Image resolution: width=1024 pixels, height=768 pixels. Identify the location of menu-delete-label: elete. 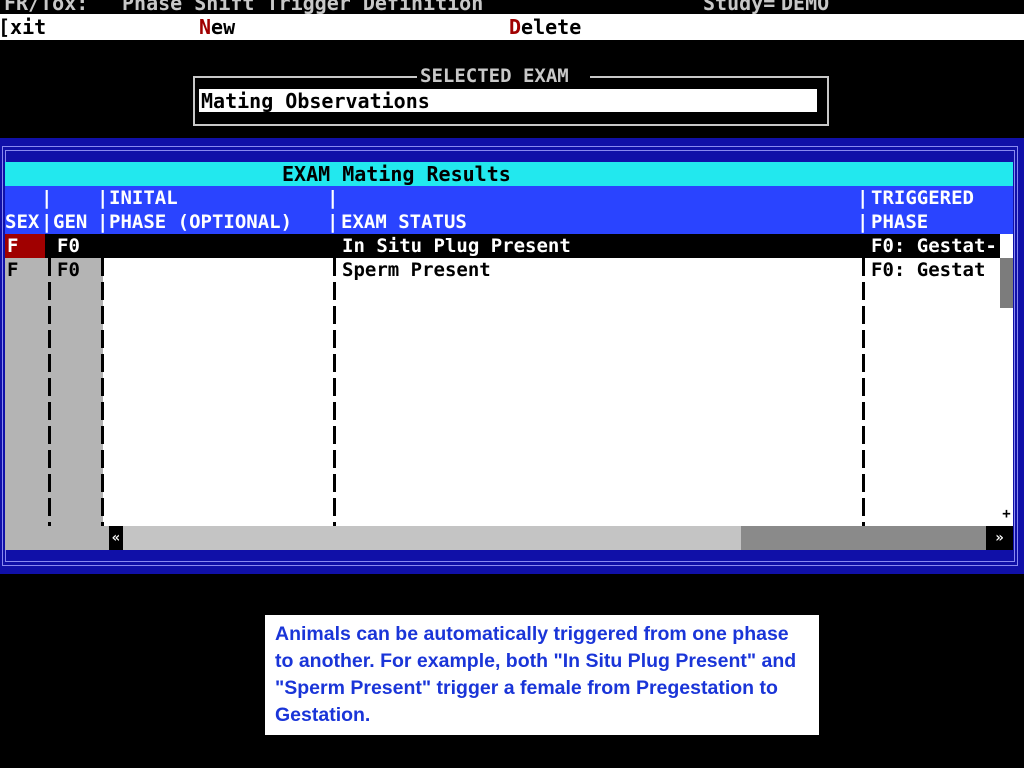
(551, 27).